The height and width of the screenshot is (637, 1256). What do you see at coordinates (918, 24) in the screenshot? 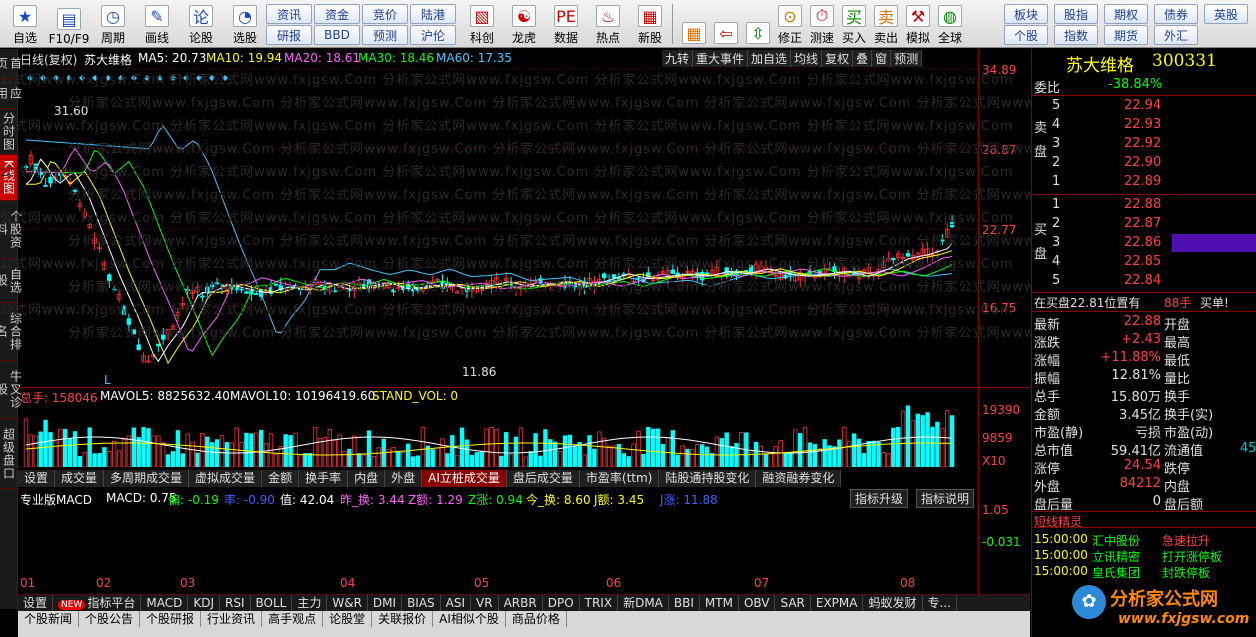
I see `toolbar-hammer-button: ⚒ 模拟` at bounding box center [918, 24].